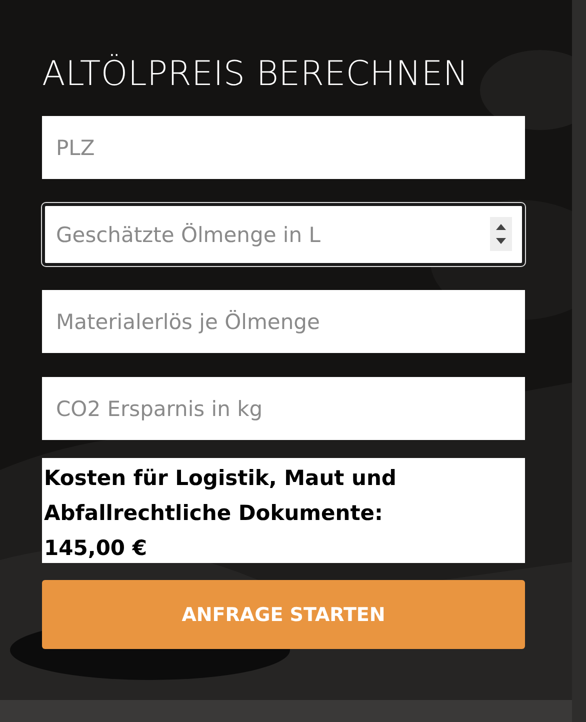  What do you see at coordinates (283, 321) in the screenshot?
I see `input-field: Materialerlös je Ölmenge` at bounding box center [283, 321].